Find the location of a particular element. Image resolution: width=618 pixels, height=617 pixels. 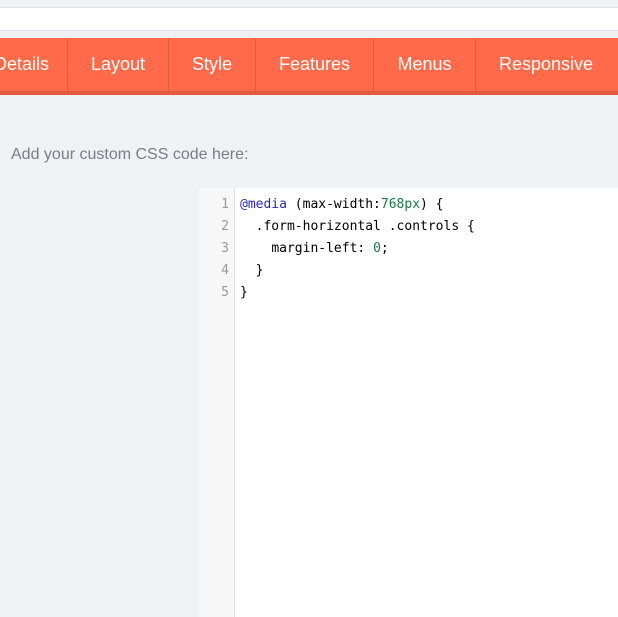

line-number: 2 is located at coordinates (225, 226).